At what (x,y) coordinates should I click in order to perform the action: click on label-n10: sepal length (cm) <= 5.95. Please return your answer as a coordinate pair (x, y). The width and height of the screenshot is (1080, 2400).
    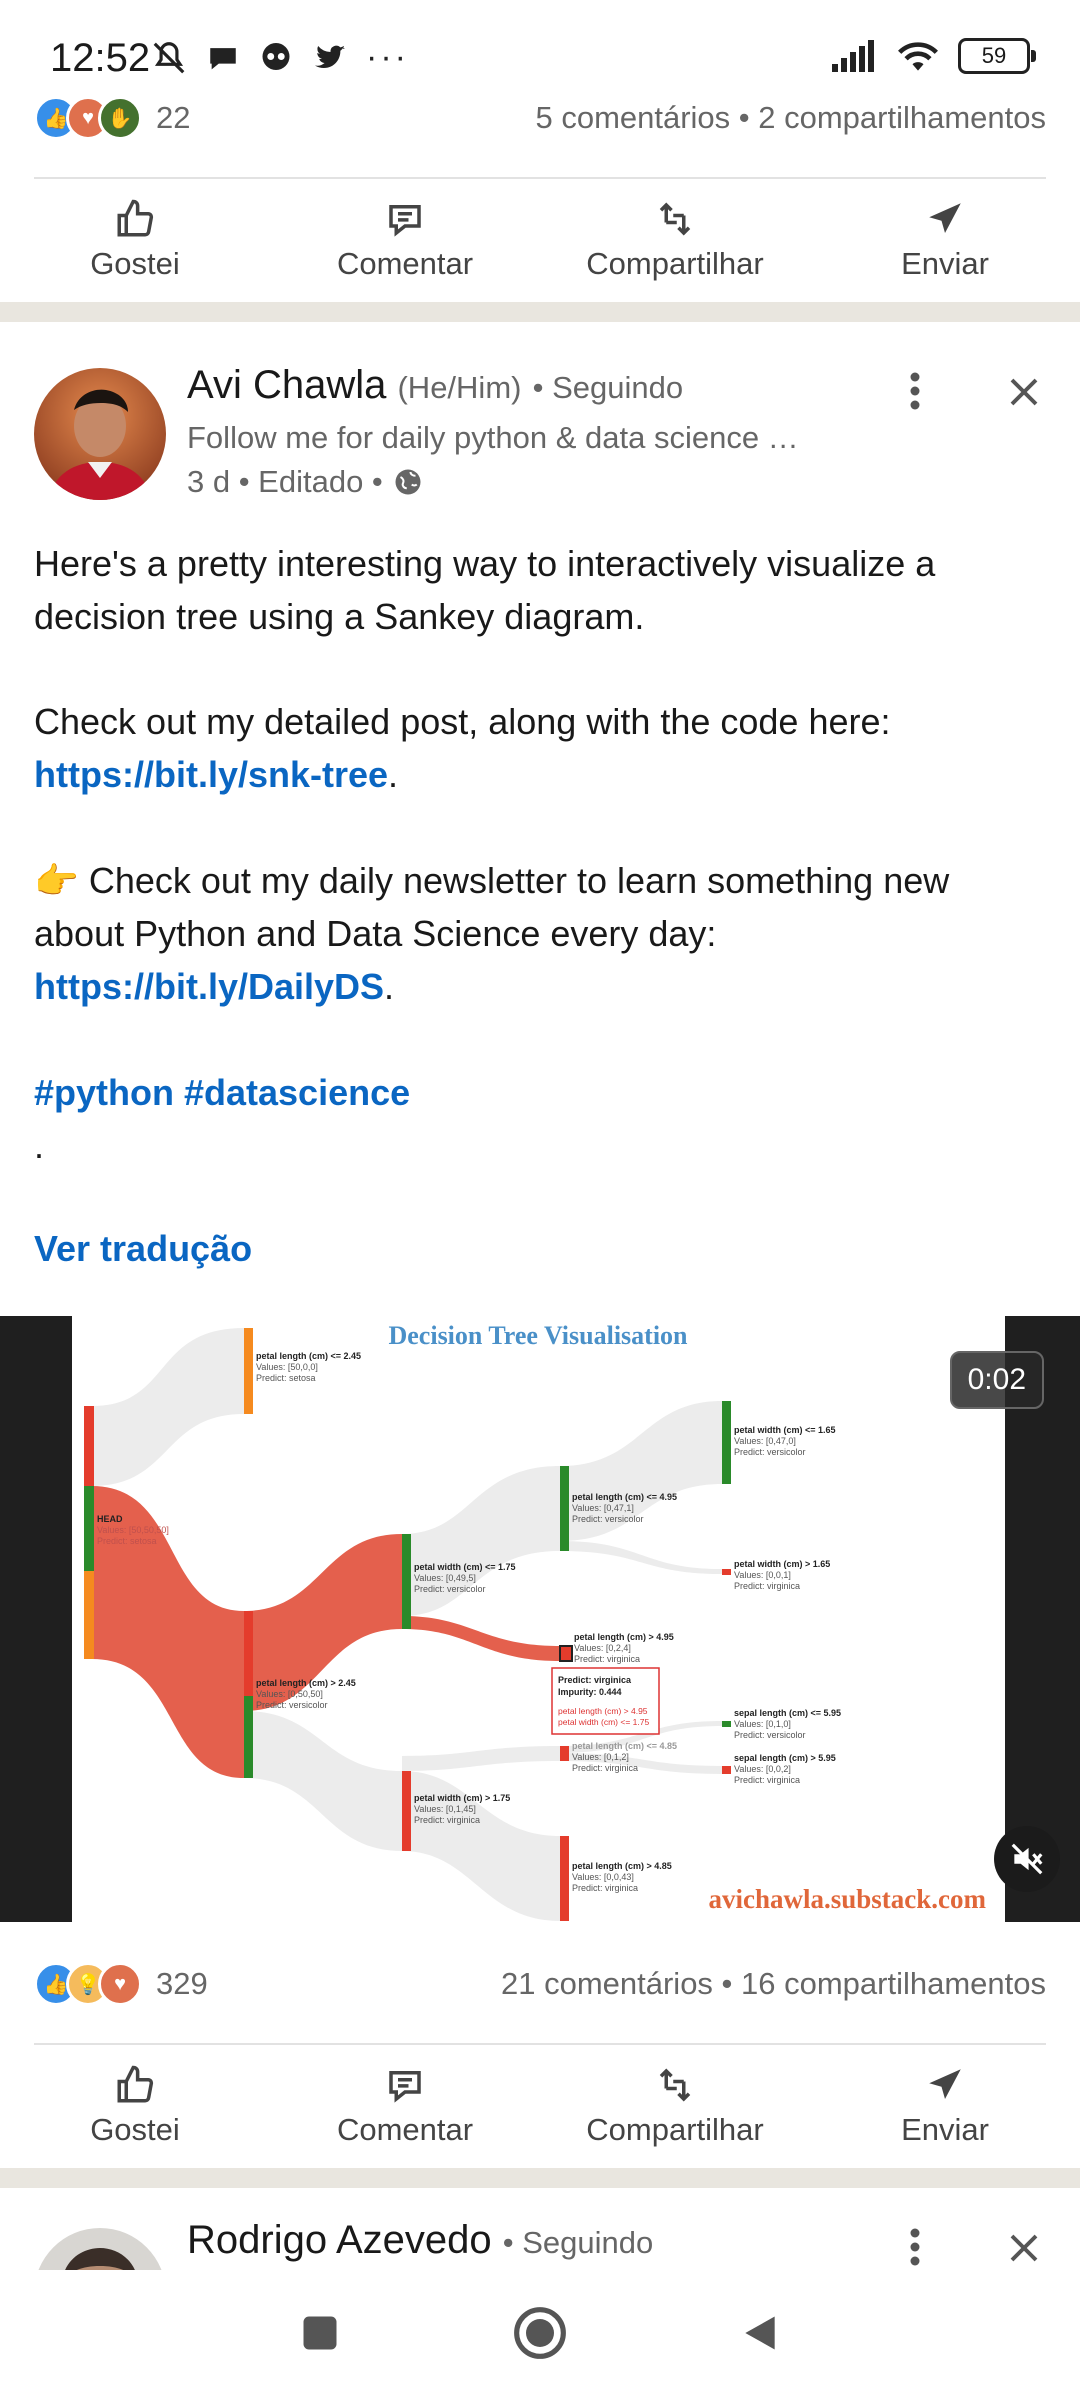
    Looking at the image, I should click on (787, 1713).